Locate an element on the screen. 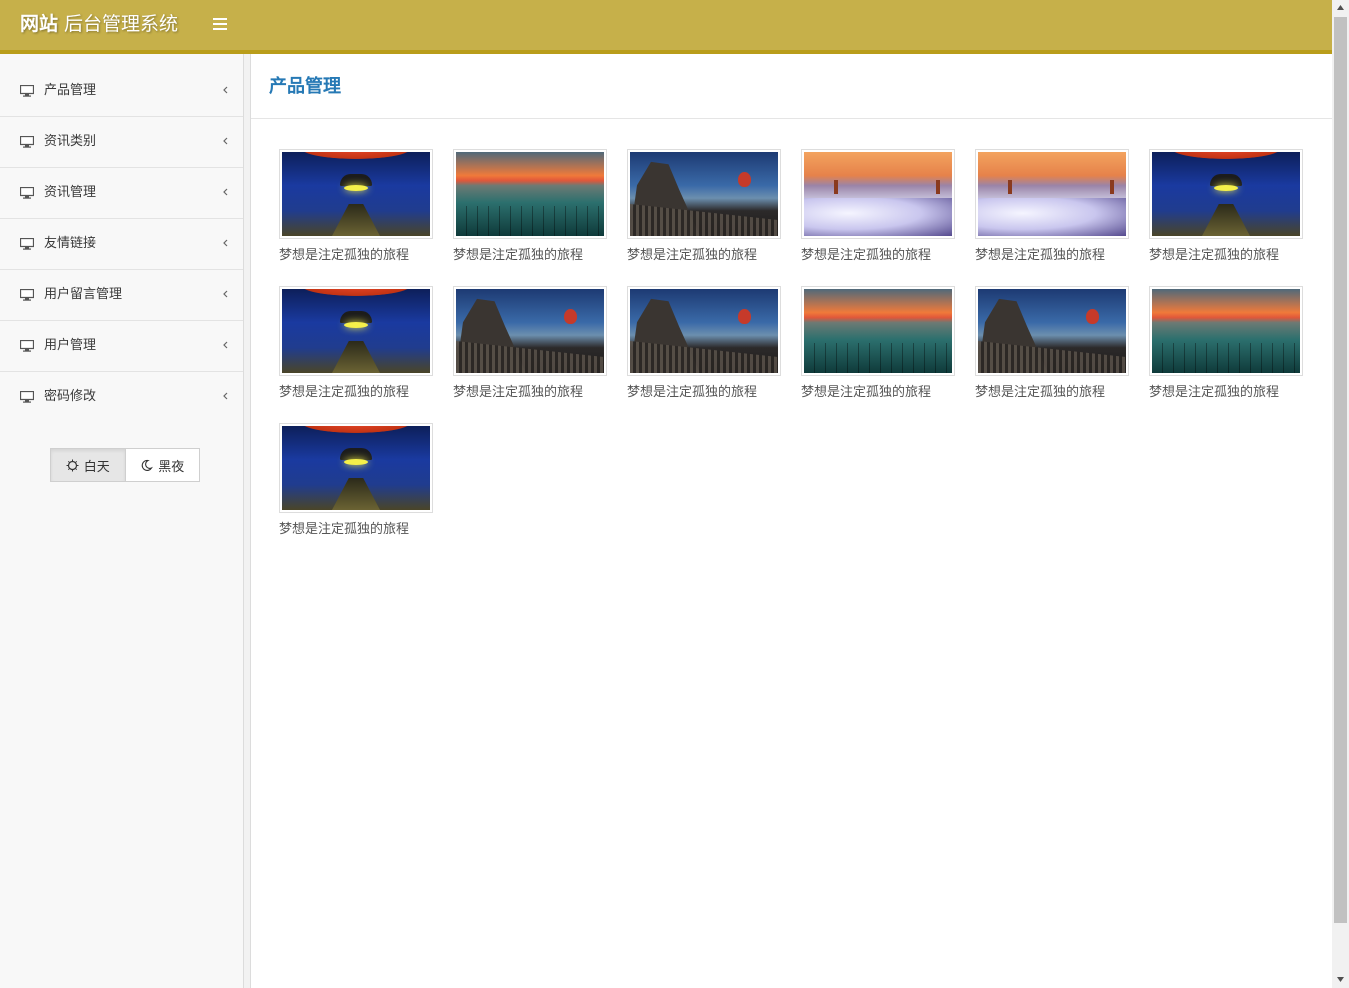 The width and height of the screenshot is (1349, 988). sidebar-item-news-category: 资讯类别 is located at coordinates (121, 142).